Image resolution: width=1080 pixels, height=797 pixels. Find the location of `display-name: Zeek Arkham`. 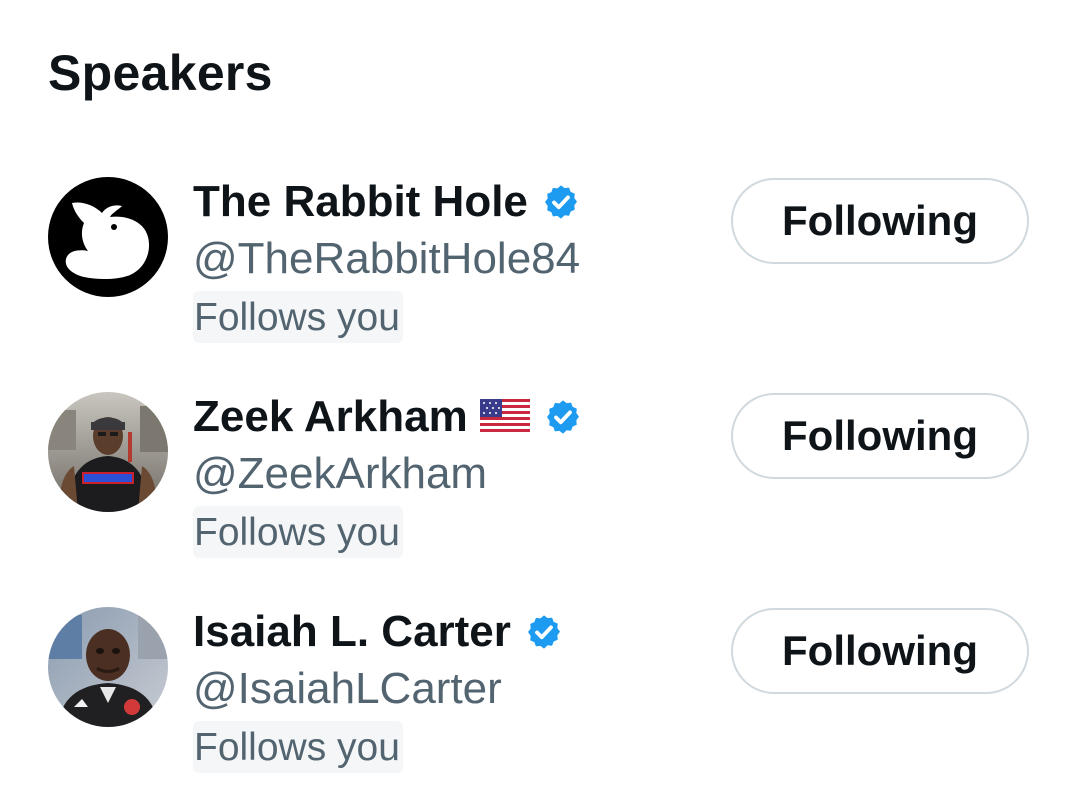

display-name: Zeek Arkham is located at coordinates (330, 417).